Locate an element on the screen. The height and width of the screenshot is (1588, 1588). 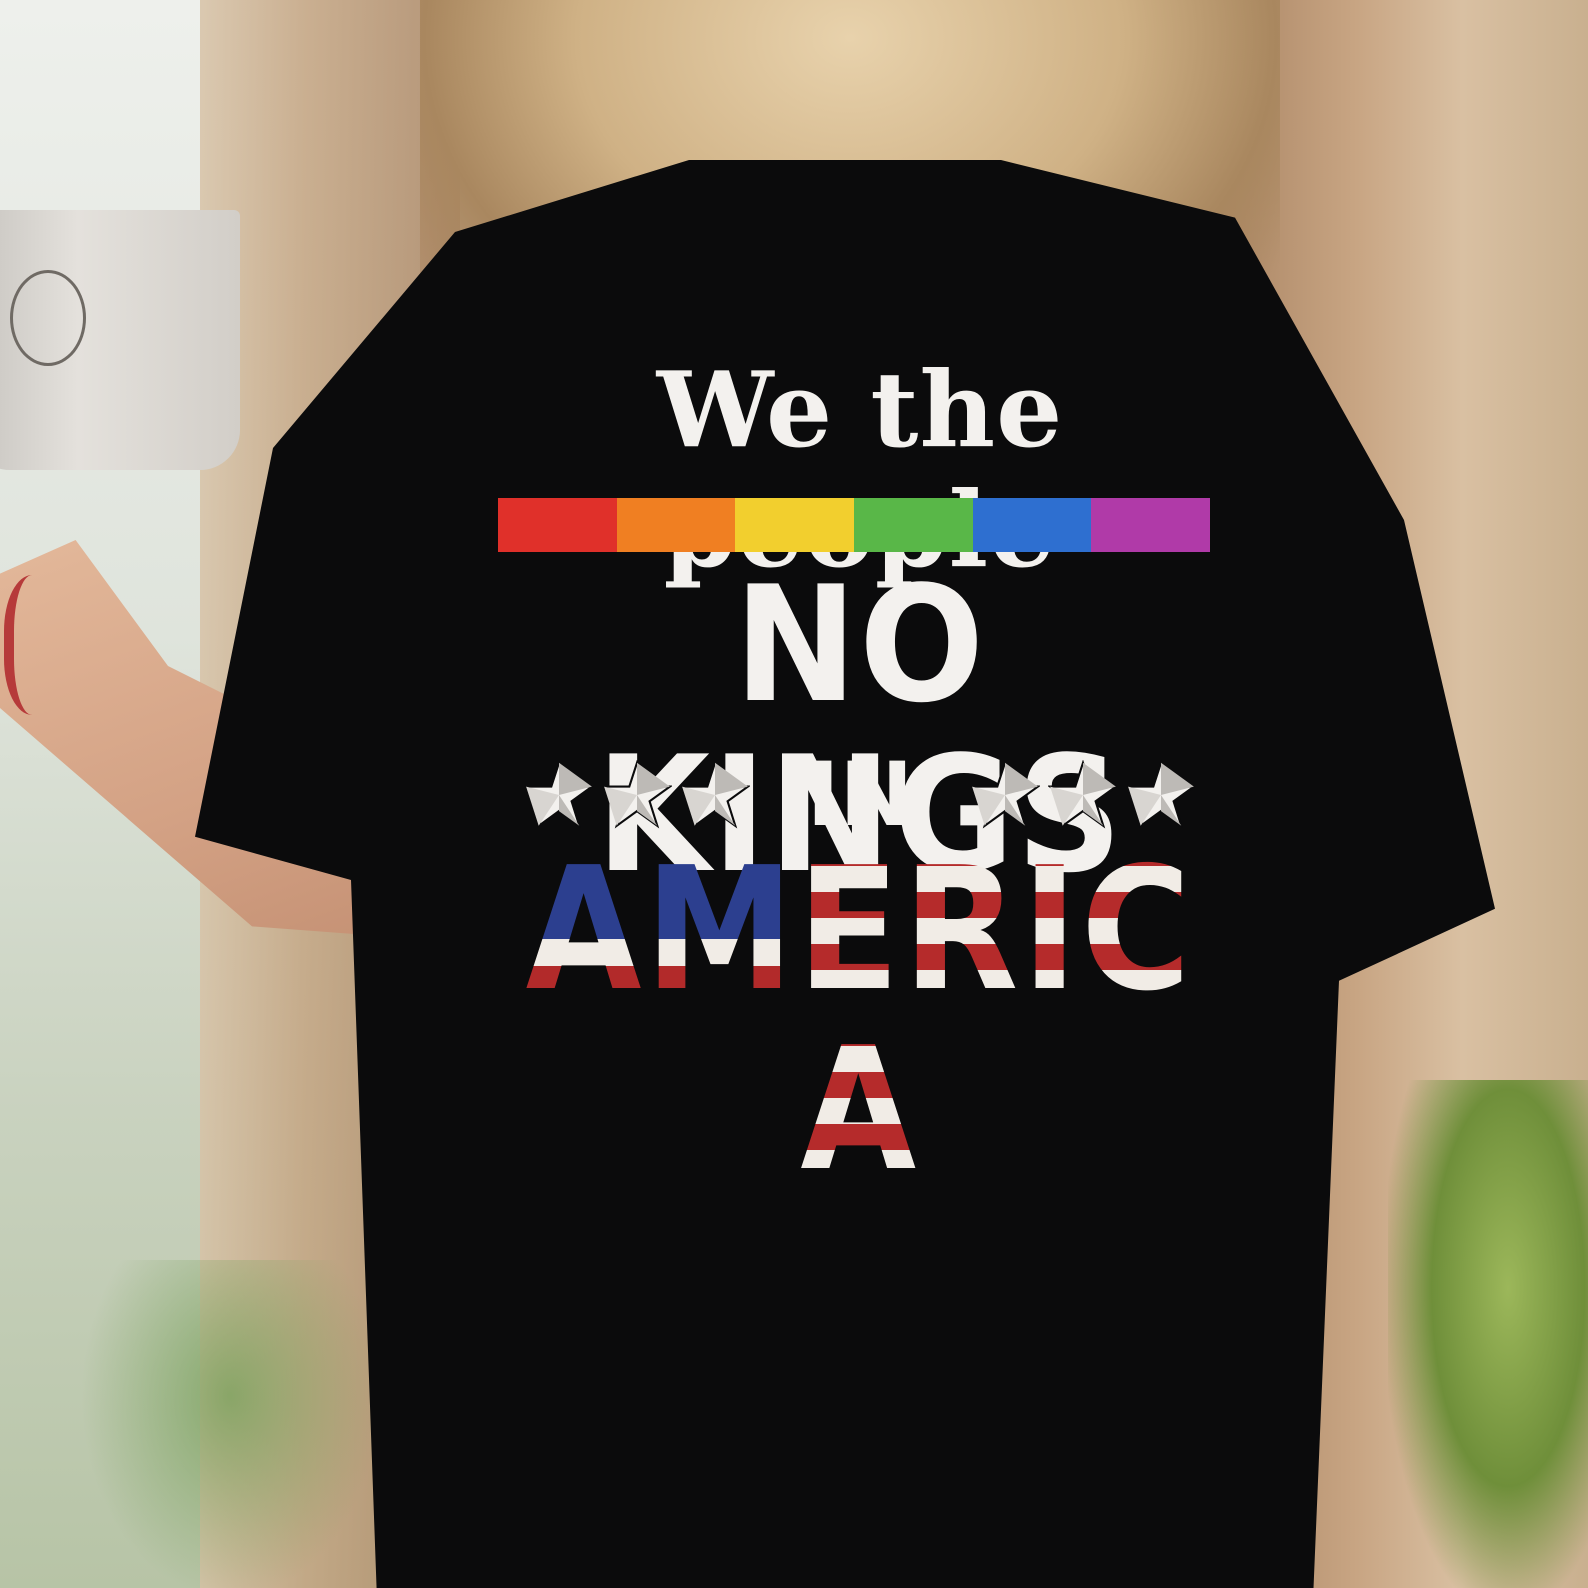
country-letter: I is located at coordinates (1051, 930).